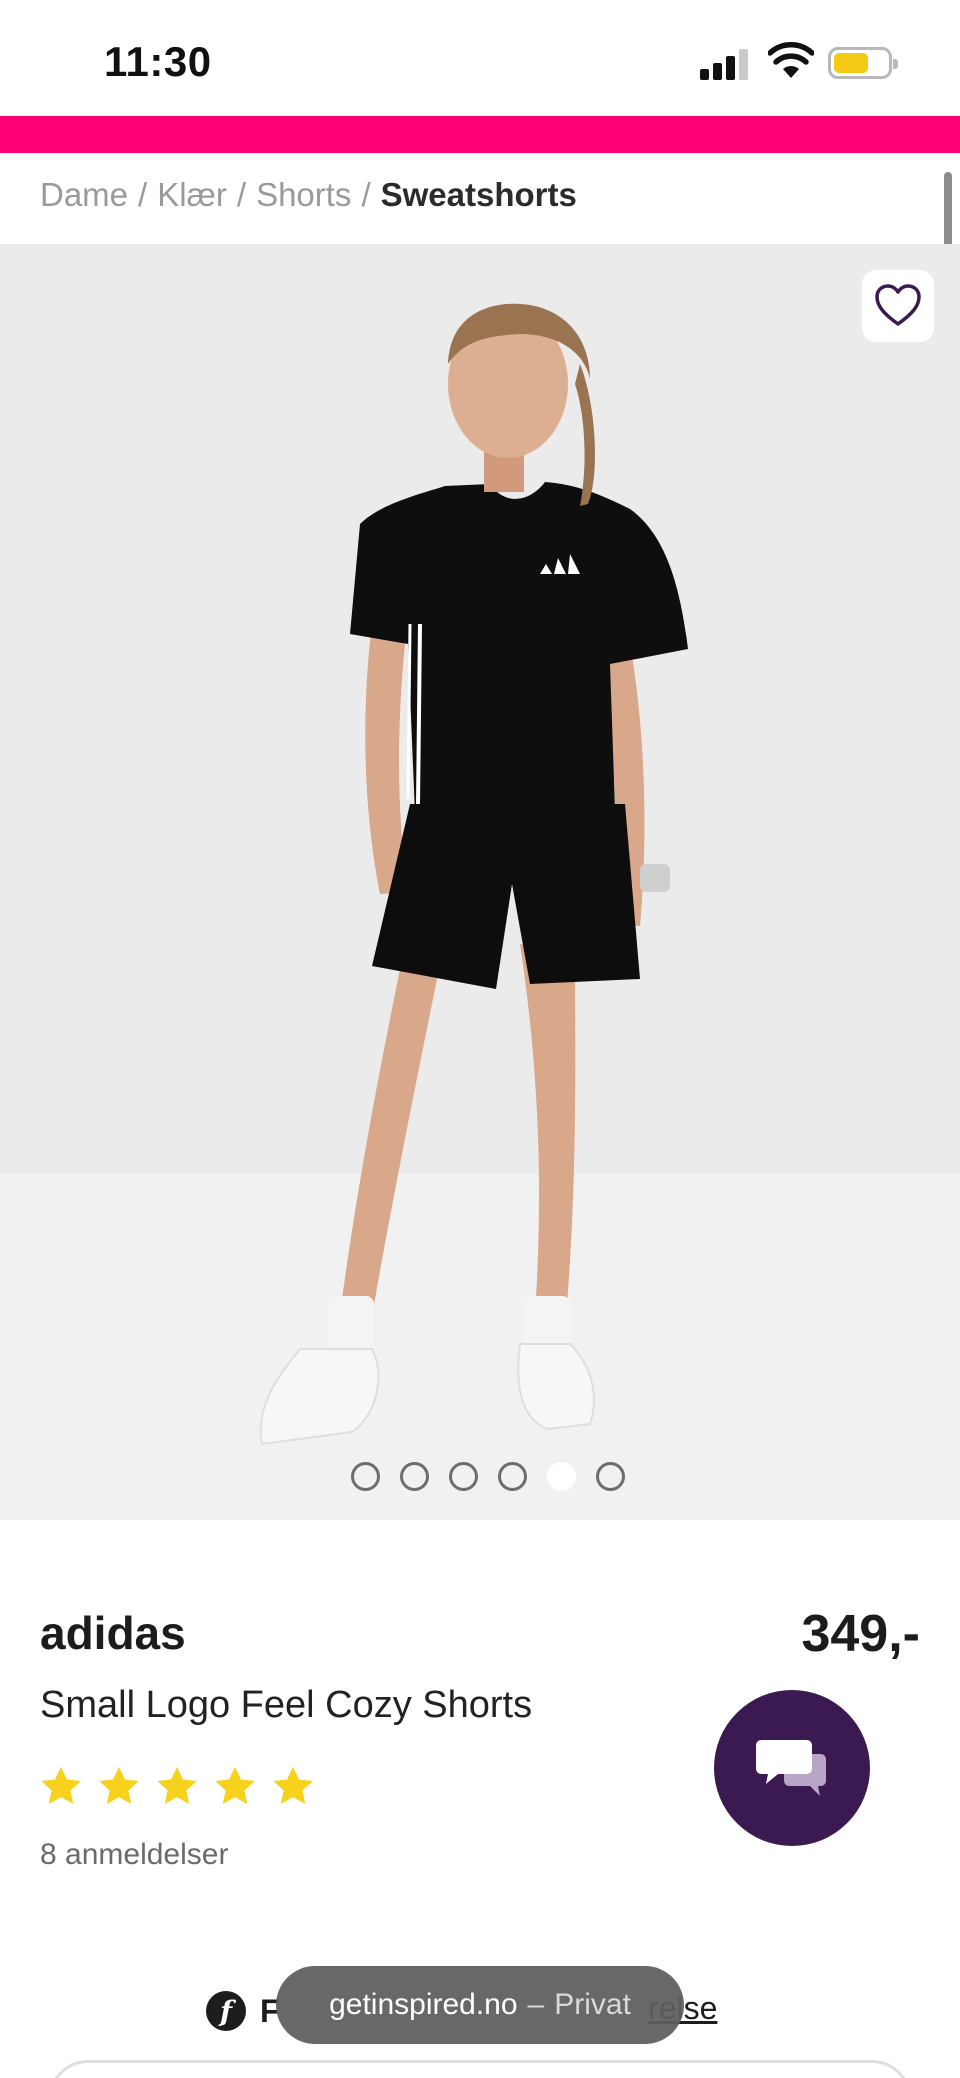  Describe the element at coordinates (286, 1705) in the screenshot. I see `product-name: Small Logo Feel Cozy Shorts` at that location.